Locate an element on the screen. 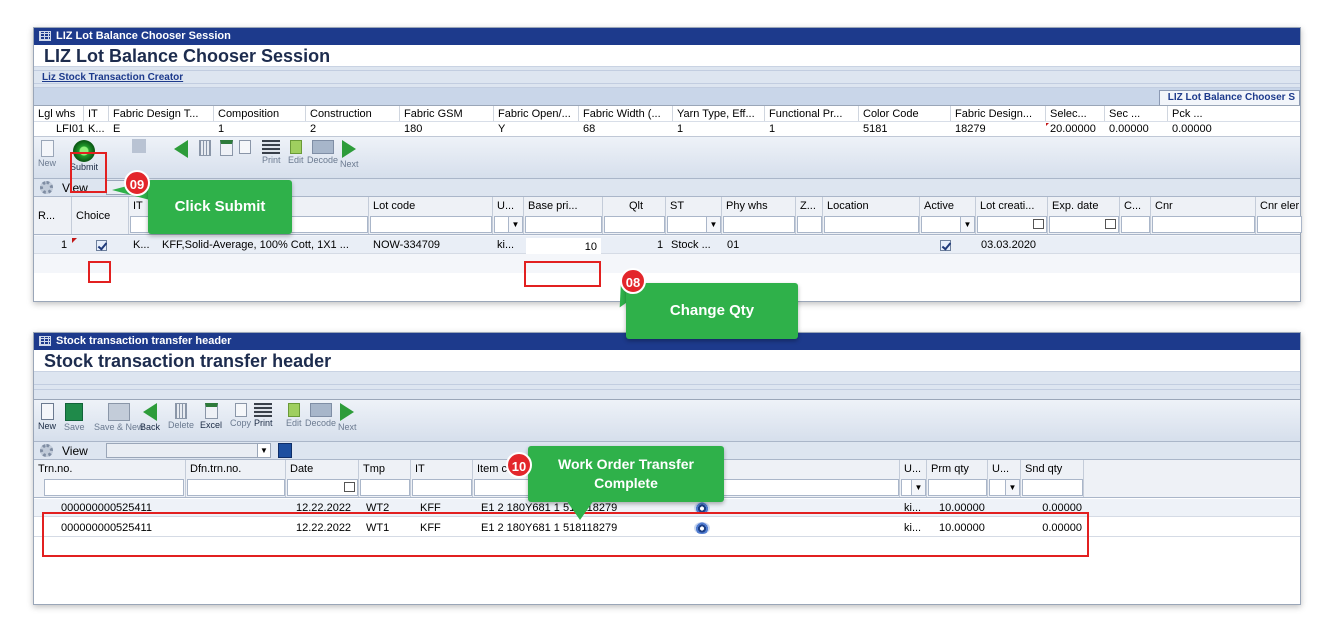 This screenshot has height=631, width=1335. changed-marker is located at coordinates (1047, 125).